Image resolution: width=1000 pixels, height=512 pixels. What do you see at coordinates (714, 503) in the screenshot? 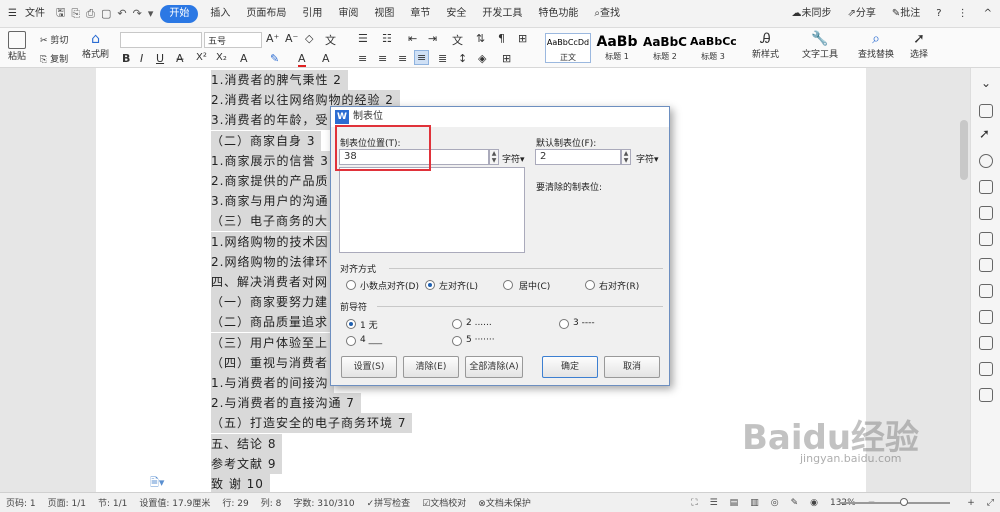
I see `outline-view-icon: ☰` at bounding box center [714, 503].